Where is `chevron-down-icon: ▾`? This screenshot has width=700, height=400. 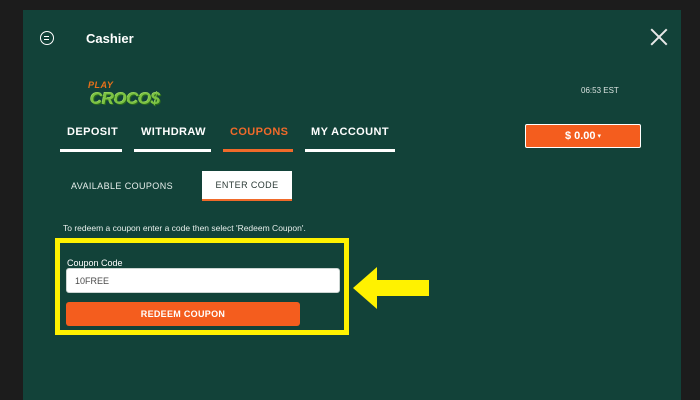 chevron-down-icon: ▾ is located at coordinates (599, 136).